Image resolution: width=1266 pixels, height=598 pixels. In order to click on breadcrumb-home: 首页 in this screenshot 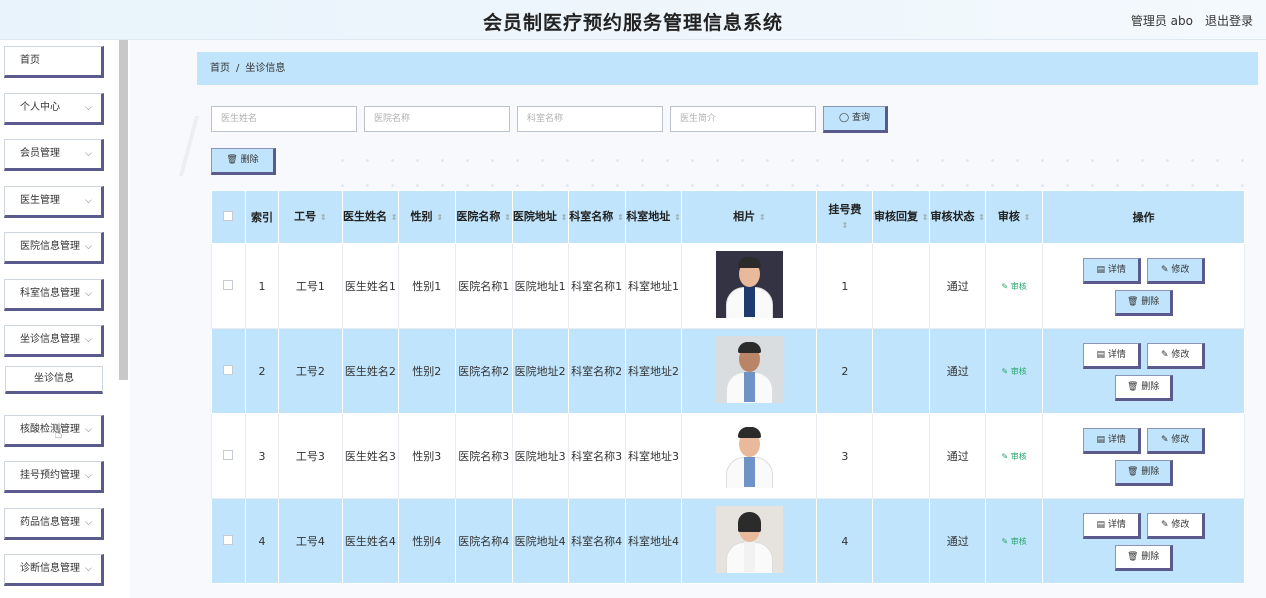, I will do `click(220, 68)`.